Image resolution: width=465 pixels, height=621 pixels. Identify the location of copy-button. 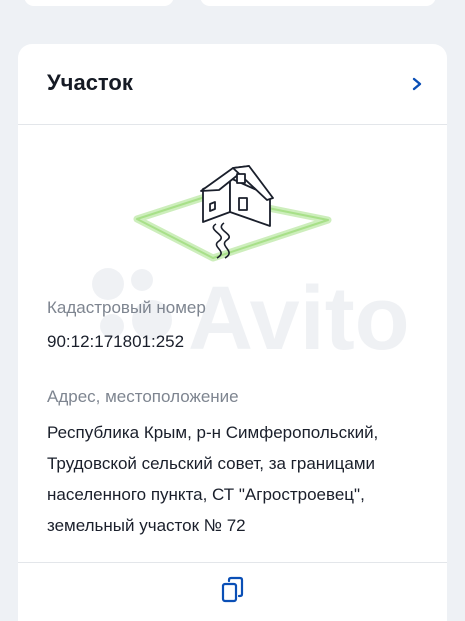
(233, 590).